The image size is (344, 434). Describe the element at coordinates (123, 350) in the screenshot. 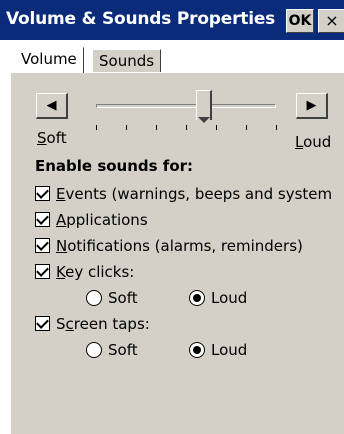

I see `screen-taps-soft-label: Soft` at that location.